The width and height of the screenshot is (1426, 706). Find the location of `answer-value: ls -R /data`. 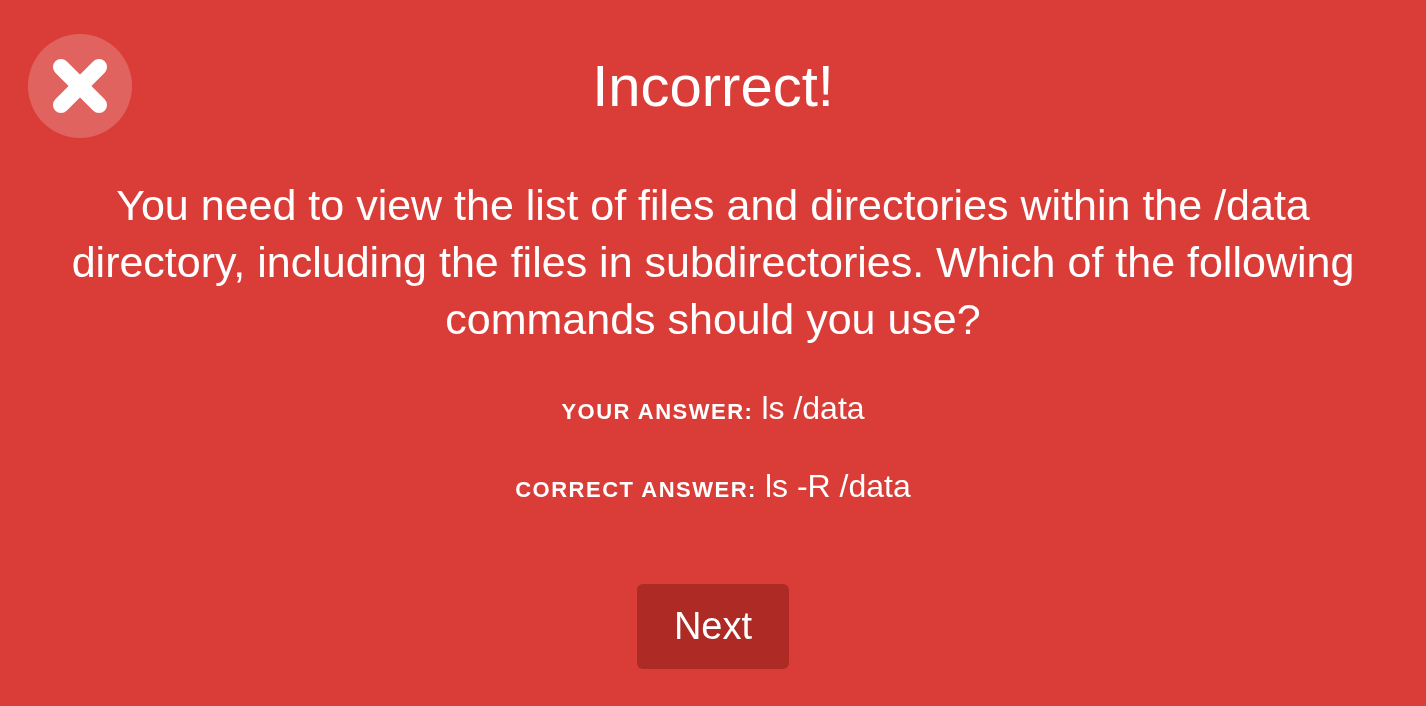

answer-value: ls -R /data is located at coordinates (837, 486).